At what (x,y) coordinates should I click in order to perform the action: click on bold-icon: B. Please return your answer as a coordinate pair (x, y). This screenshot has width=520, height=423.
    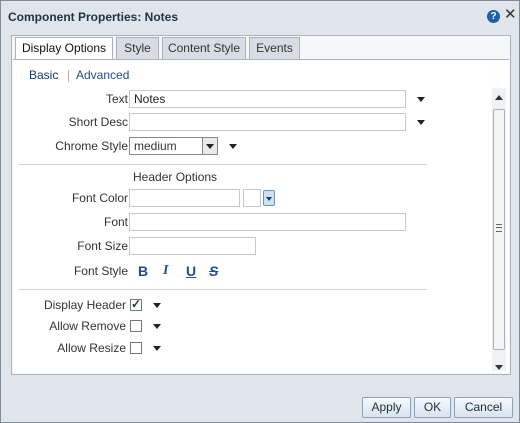
    Looking at the image, I should click on (143, 271).